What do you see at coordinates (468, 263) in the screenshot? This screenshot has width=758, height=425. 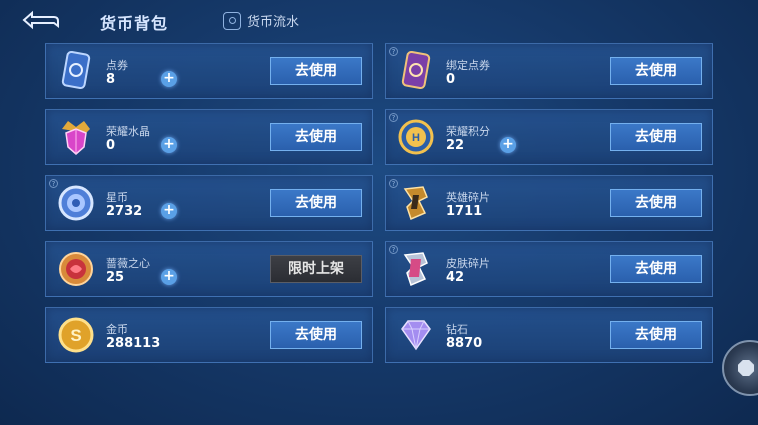 I see `currency-name: 皮肤碎片` at bounding box center [468, 263].